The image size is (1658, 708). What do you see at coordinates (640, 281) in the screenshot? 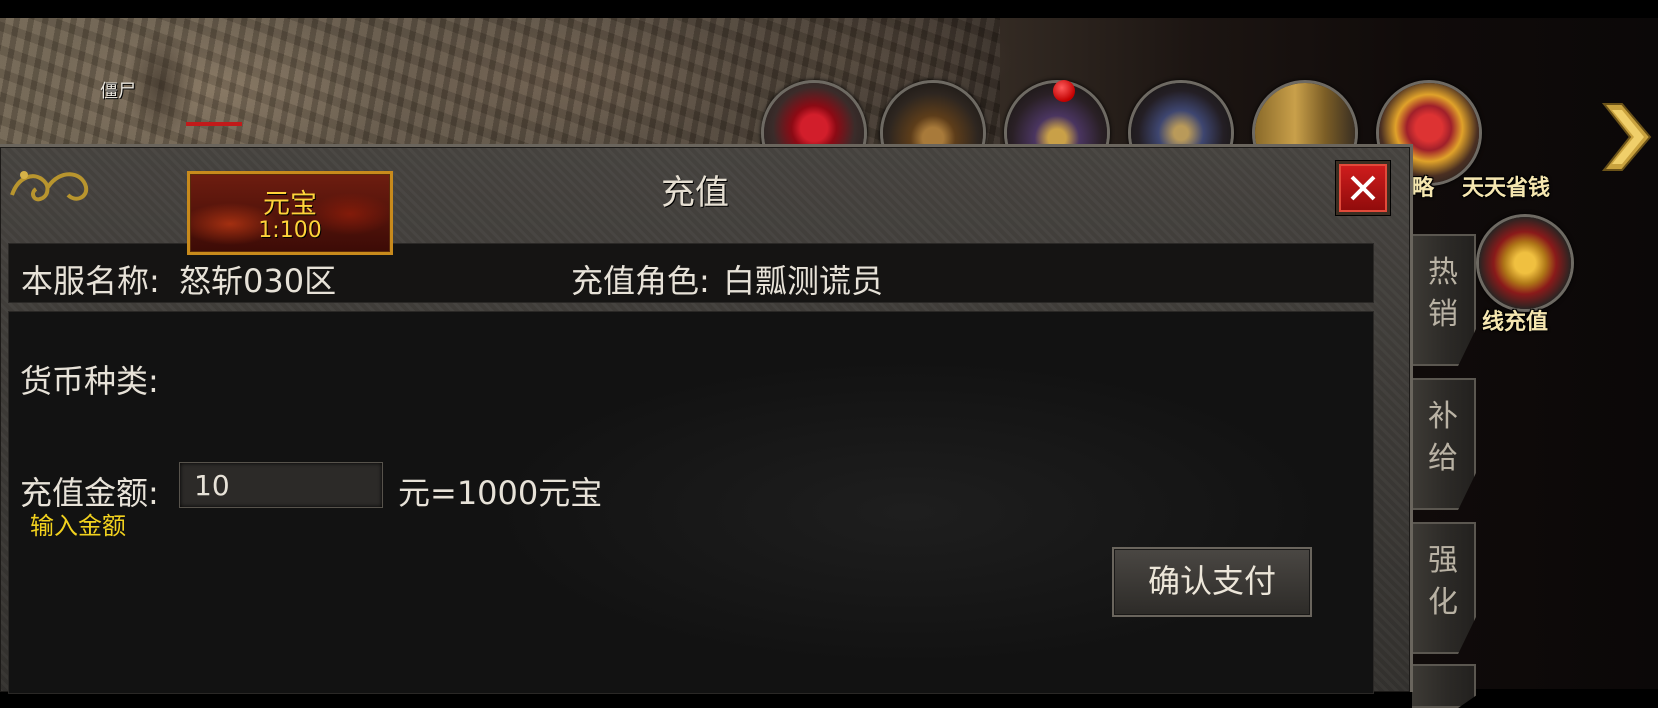
I see `role-label: 充值角色:` at bounding box center [640, 281].